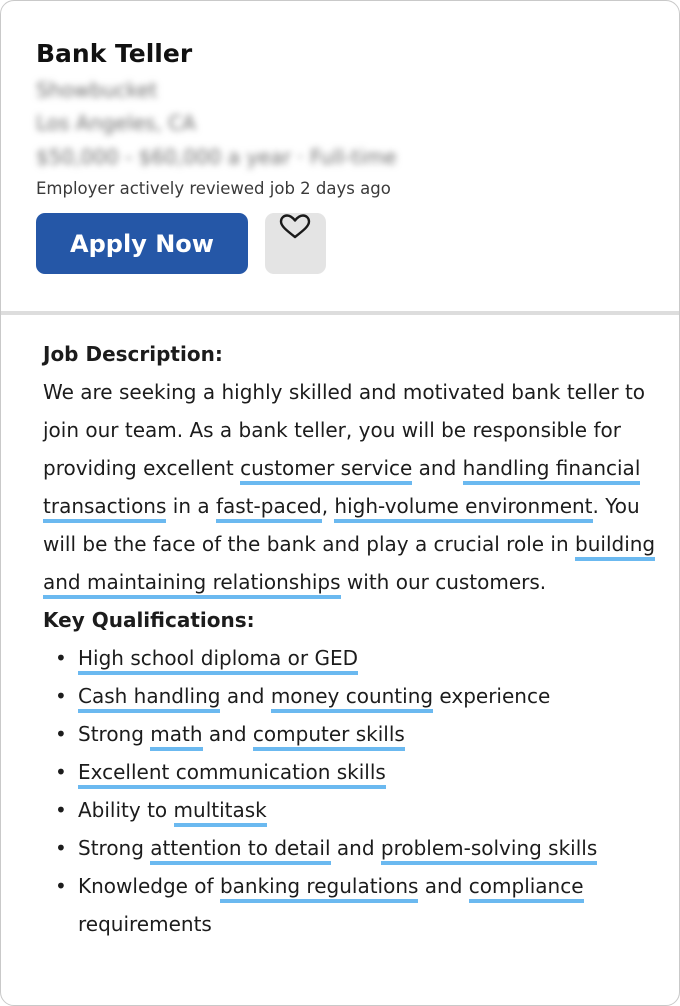 Image resolution: width=680 pixels, height=1006 pixels. I want to click on qualification-item: • High school diploma or GED, so click(353, 658).